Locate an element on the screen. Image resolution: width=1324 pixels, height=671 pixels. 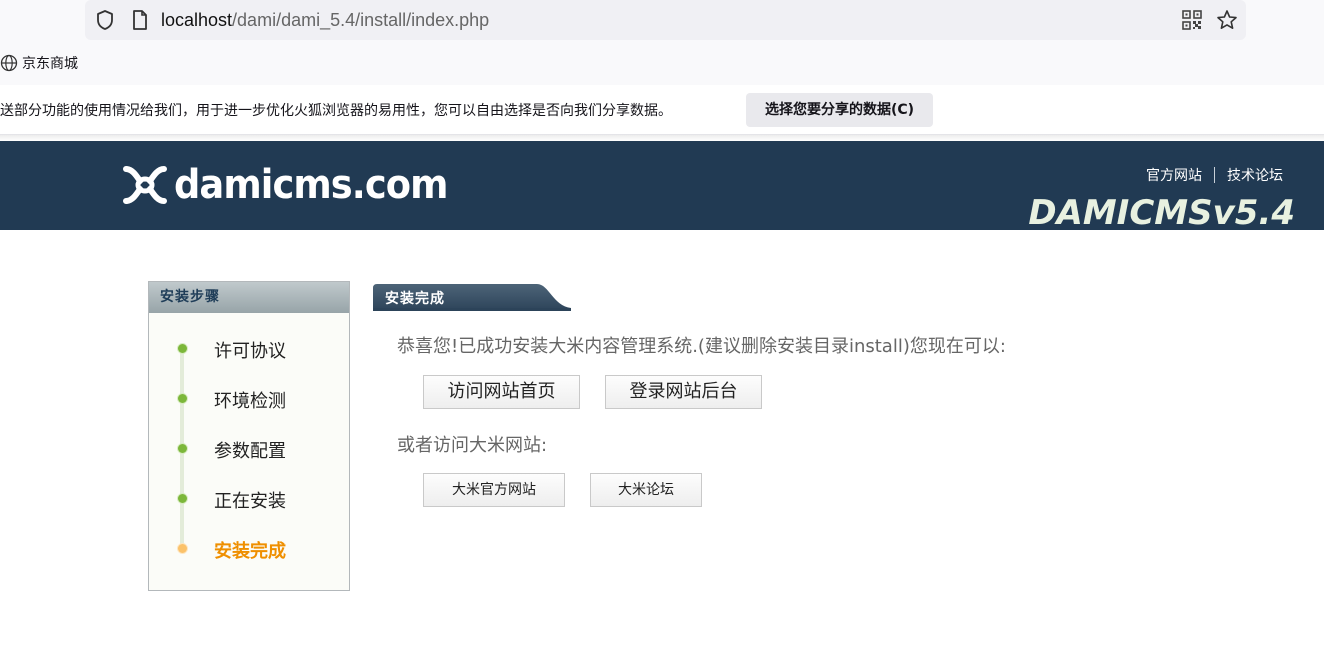
step-label: 安装完成 is located at coordinates (250, 551).